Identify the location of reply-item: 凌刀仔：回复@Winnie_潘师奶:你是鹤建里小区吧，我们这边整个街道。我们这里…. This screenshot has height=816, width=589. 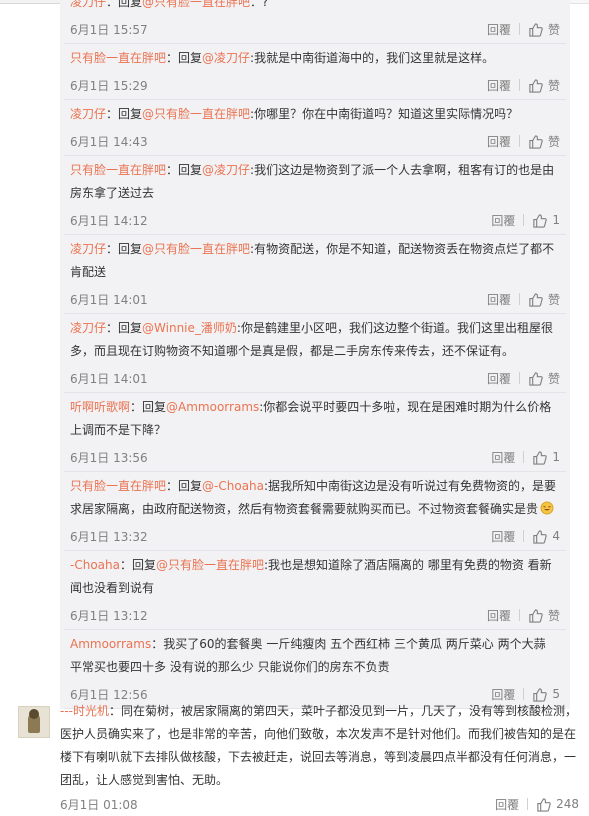
(315, 353).